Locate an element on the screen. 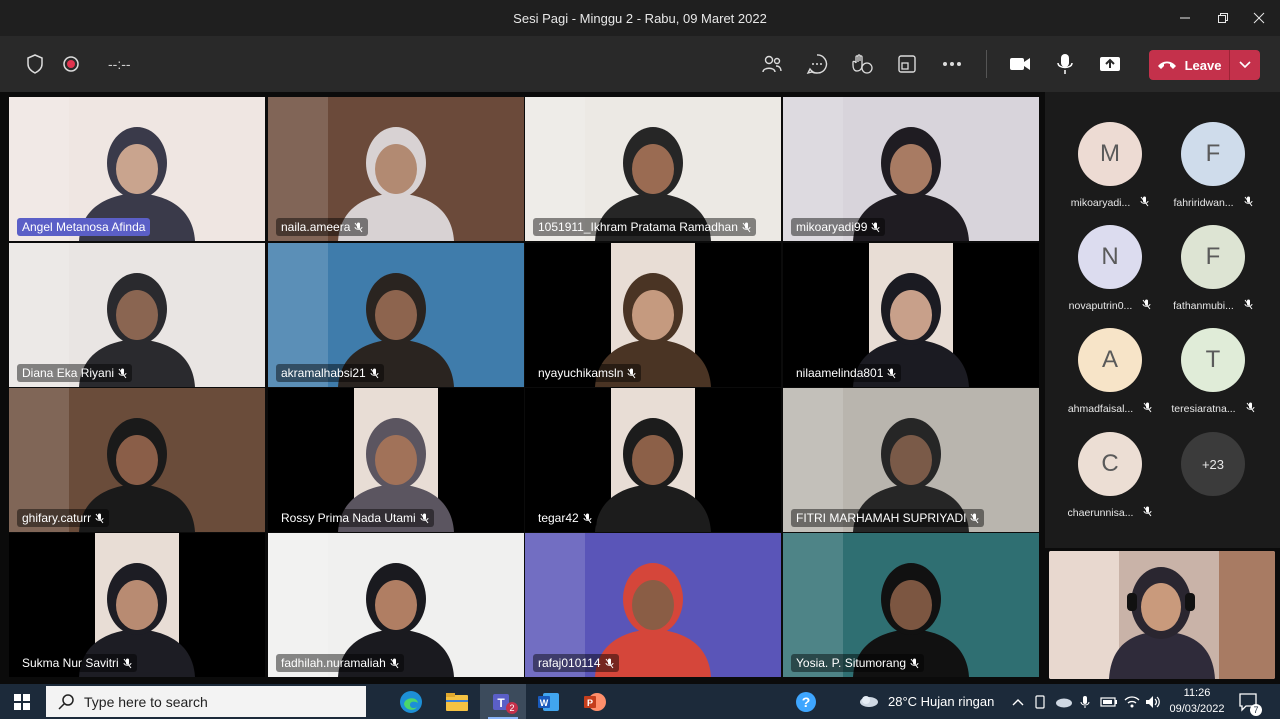 Image resolution: width=1280 pixels, height=719 pixels. more-participants-button: +23 is located at coordinates (1213, 464).